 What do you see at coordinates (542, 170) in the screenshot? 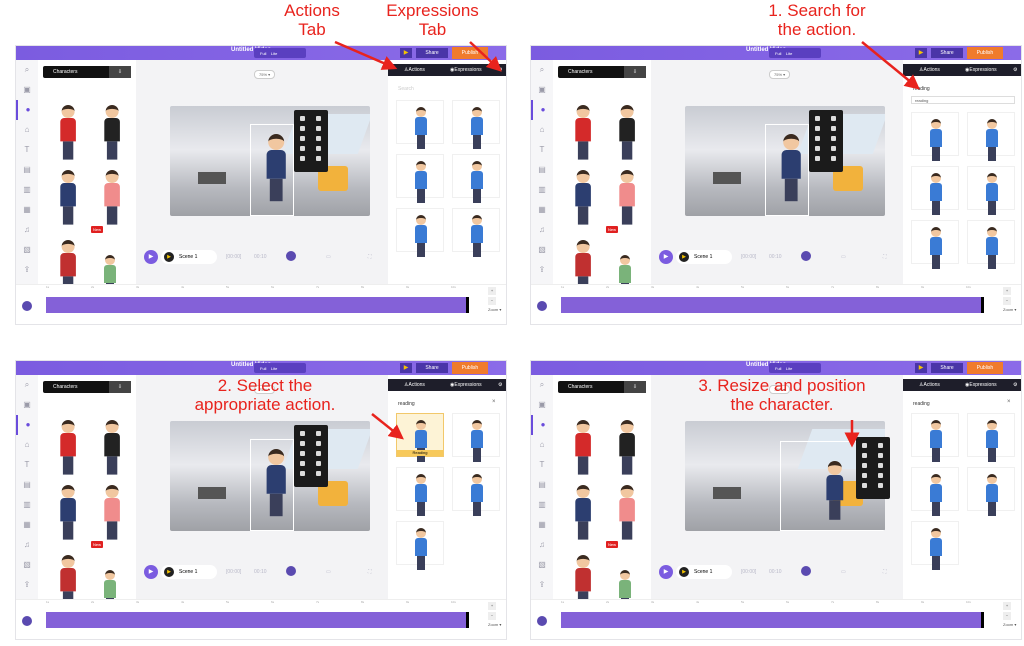
I see `media-icon: ▤` at bounding box center [542, 170].